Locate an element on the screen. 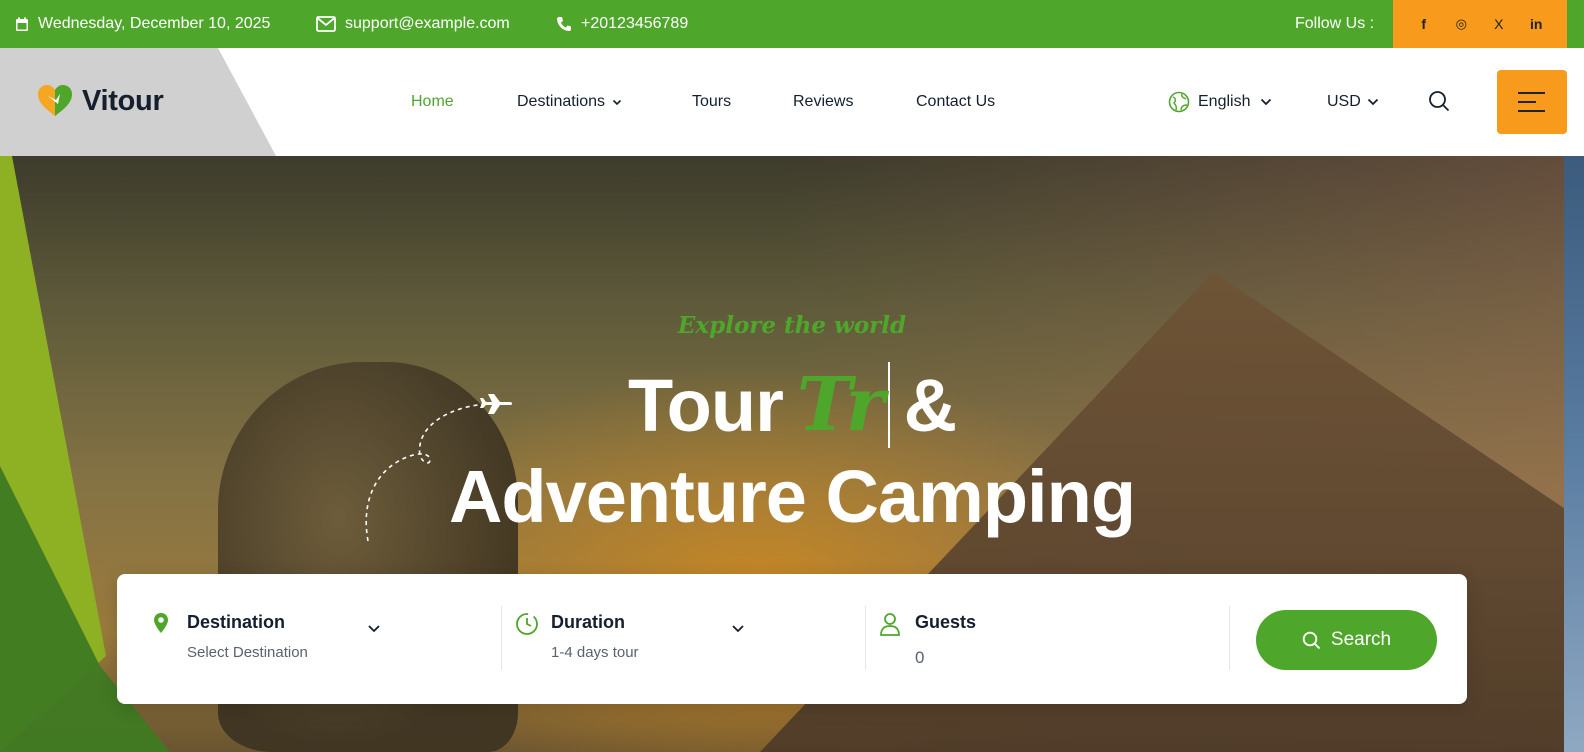  guests-input: Guests 0 is located at coordinates (1047, 639).